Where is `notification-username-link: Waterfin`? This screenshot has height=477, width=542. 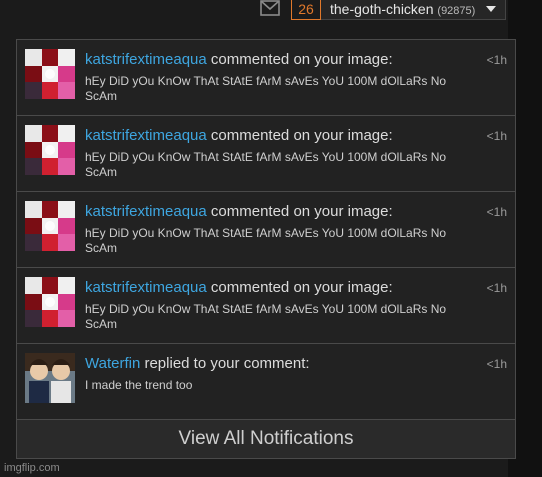
notification-username-link: Waterfin is located at coordinates (112, 363).